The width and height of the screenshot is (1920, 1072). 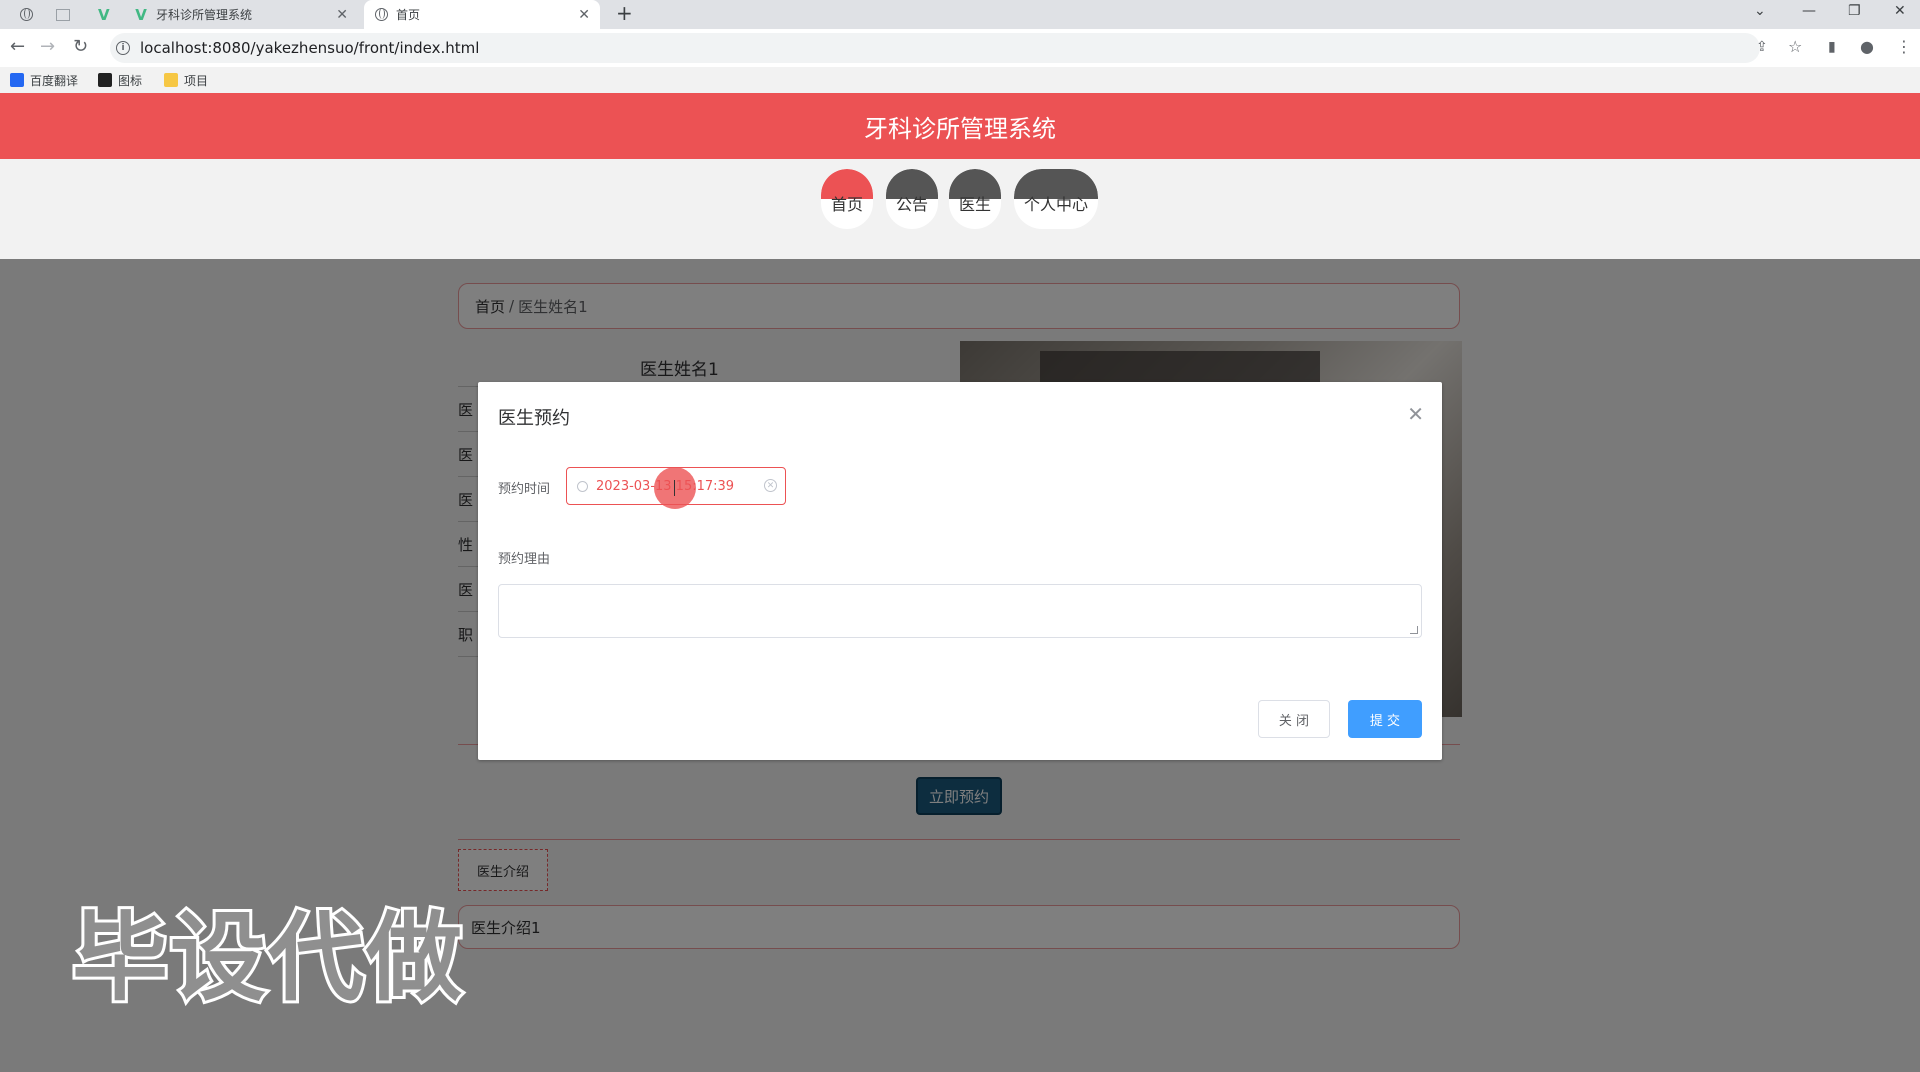 I want to click on watermark: 毕设代做, so click(x=267, y=958).